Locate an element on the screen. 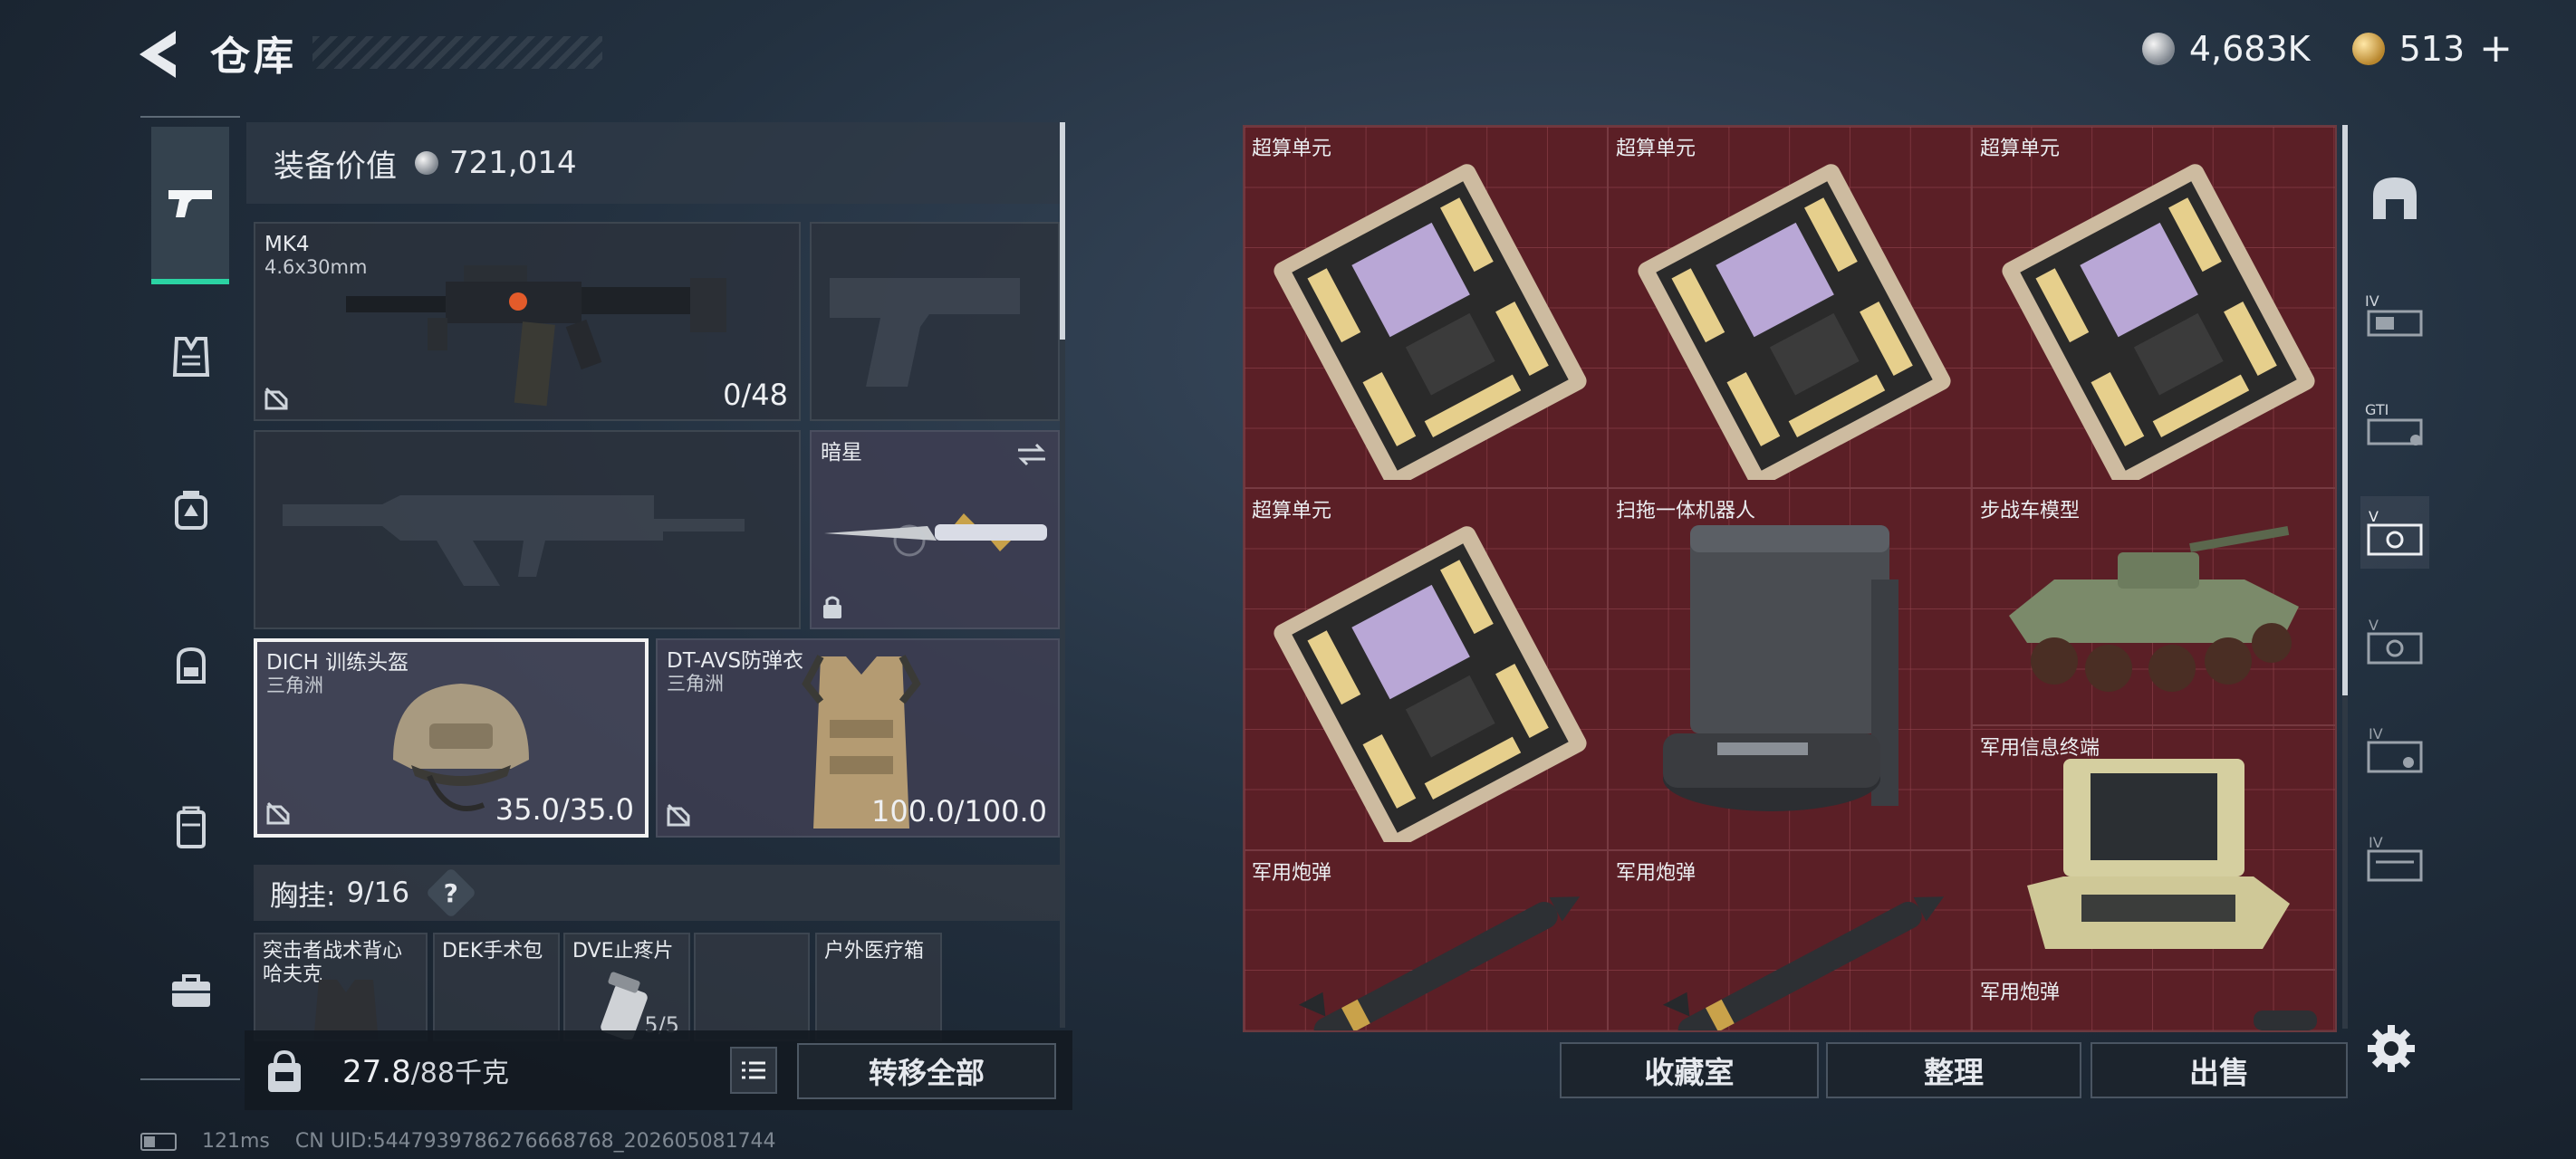 The height and width of the screenshot is (1159, 2576). nav-item-weapons is located at coordinates (190, 205).